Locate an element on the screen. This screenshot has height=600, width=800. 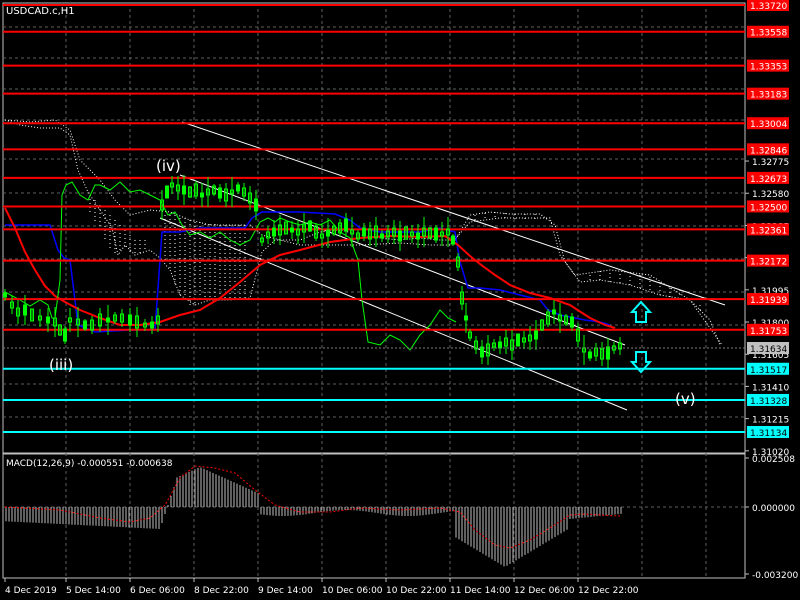
resistance-label: 1.32500 is located at coordinates (768, 208).